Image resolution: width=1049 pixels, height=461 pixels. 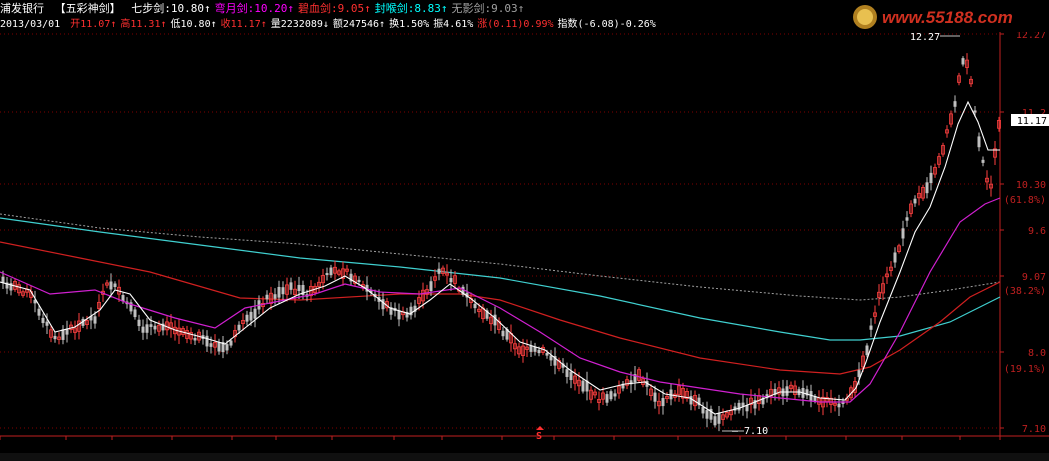 What do you see at coordinates (1025, 291) in the screenshot?
I see `pct-label: (38.2%)` at bounding box center [1025, 291].